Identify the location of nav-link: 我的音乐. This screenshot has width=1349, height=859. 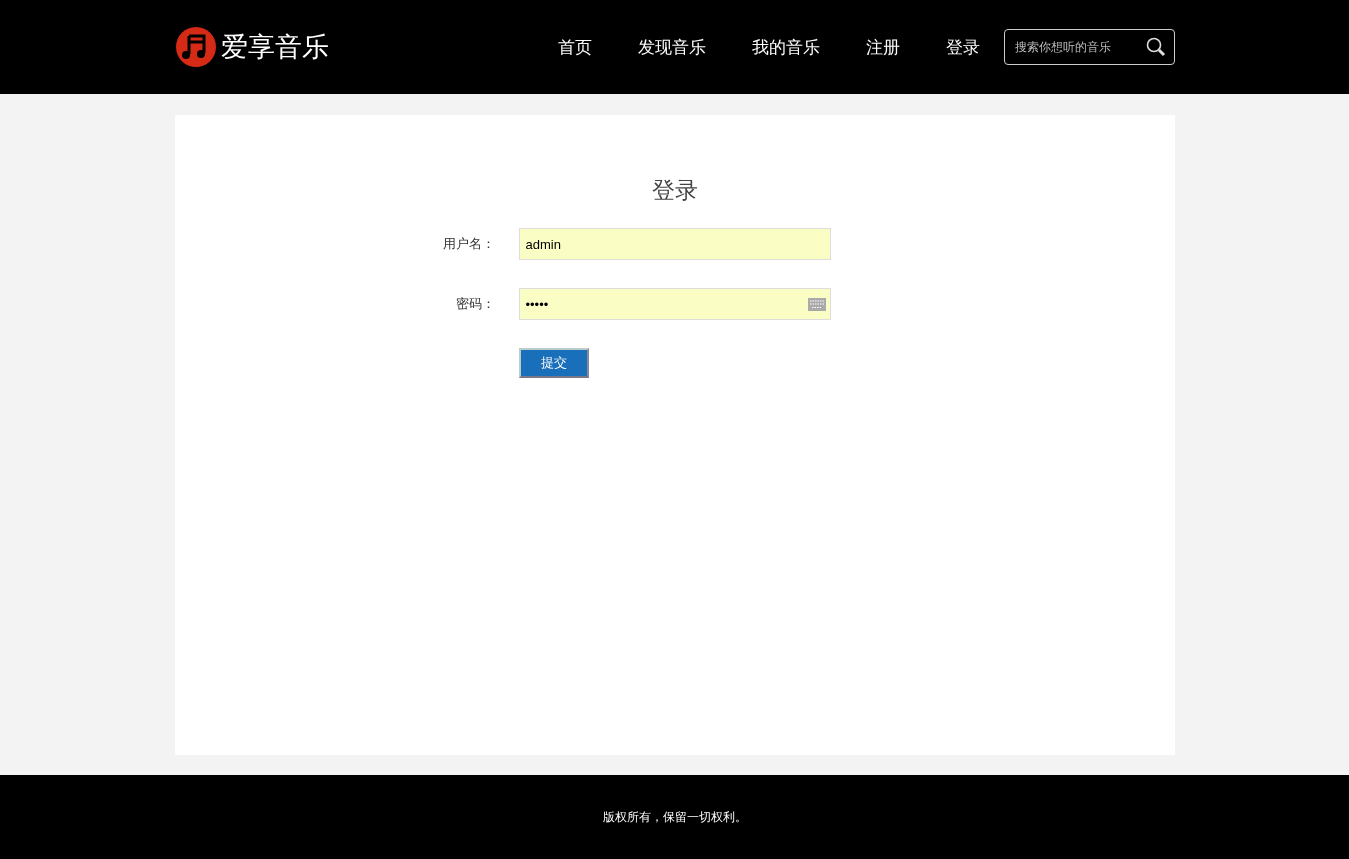
(785, 47).